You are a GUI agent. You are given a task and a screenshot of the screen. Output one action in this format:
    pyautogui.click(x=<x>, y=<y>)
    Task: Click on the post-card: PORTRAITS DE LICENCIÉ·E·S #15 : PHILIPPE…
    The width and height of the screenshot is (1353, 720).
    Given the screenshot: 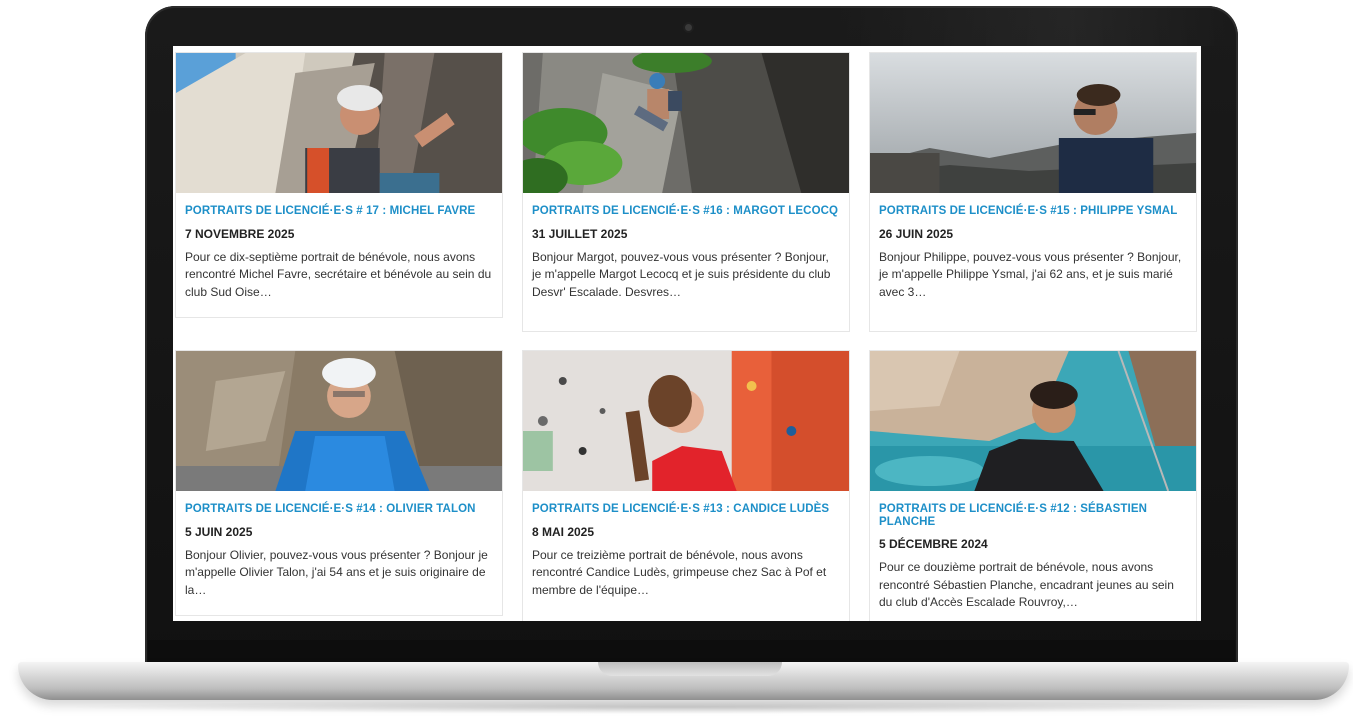 What is the action you would take?
    pyautogui.click(x=1033, y=192)
    